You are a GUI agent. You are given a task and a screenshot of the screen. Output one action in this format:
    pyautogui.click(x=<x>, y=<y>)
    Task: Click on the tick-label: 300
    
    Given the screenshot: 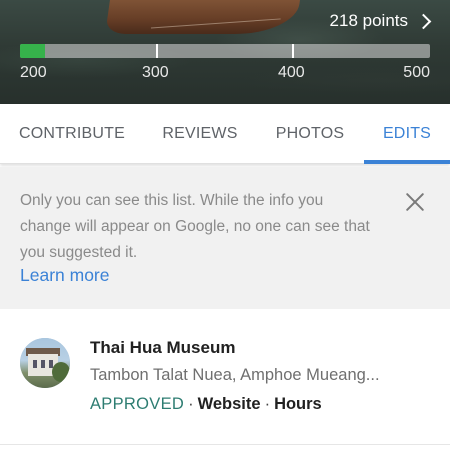 What is the action you would take?
    pyautogui.click(x=155, y=72)
    